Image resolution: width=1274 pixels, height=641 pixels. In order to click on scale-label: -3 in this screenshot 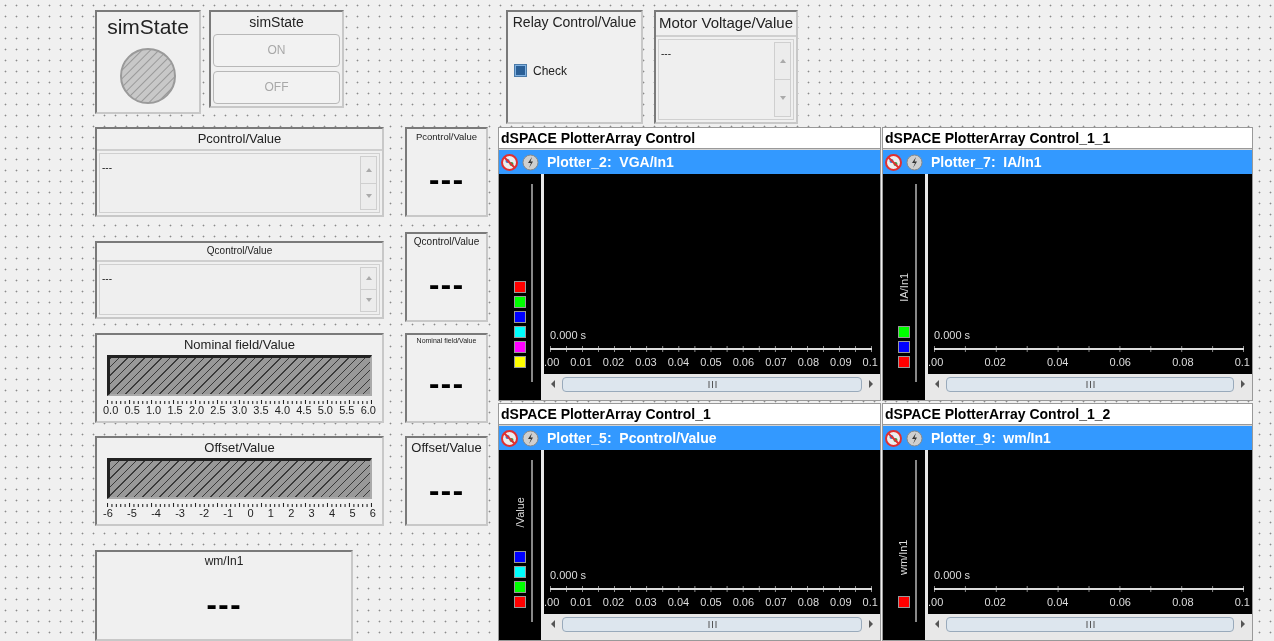, I will do `click(180, 514)`.